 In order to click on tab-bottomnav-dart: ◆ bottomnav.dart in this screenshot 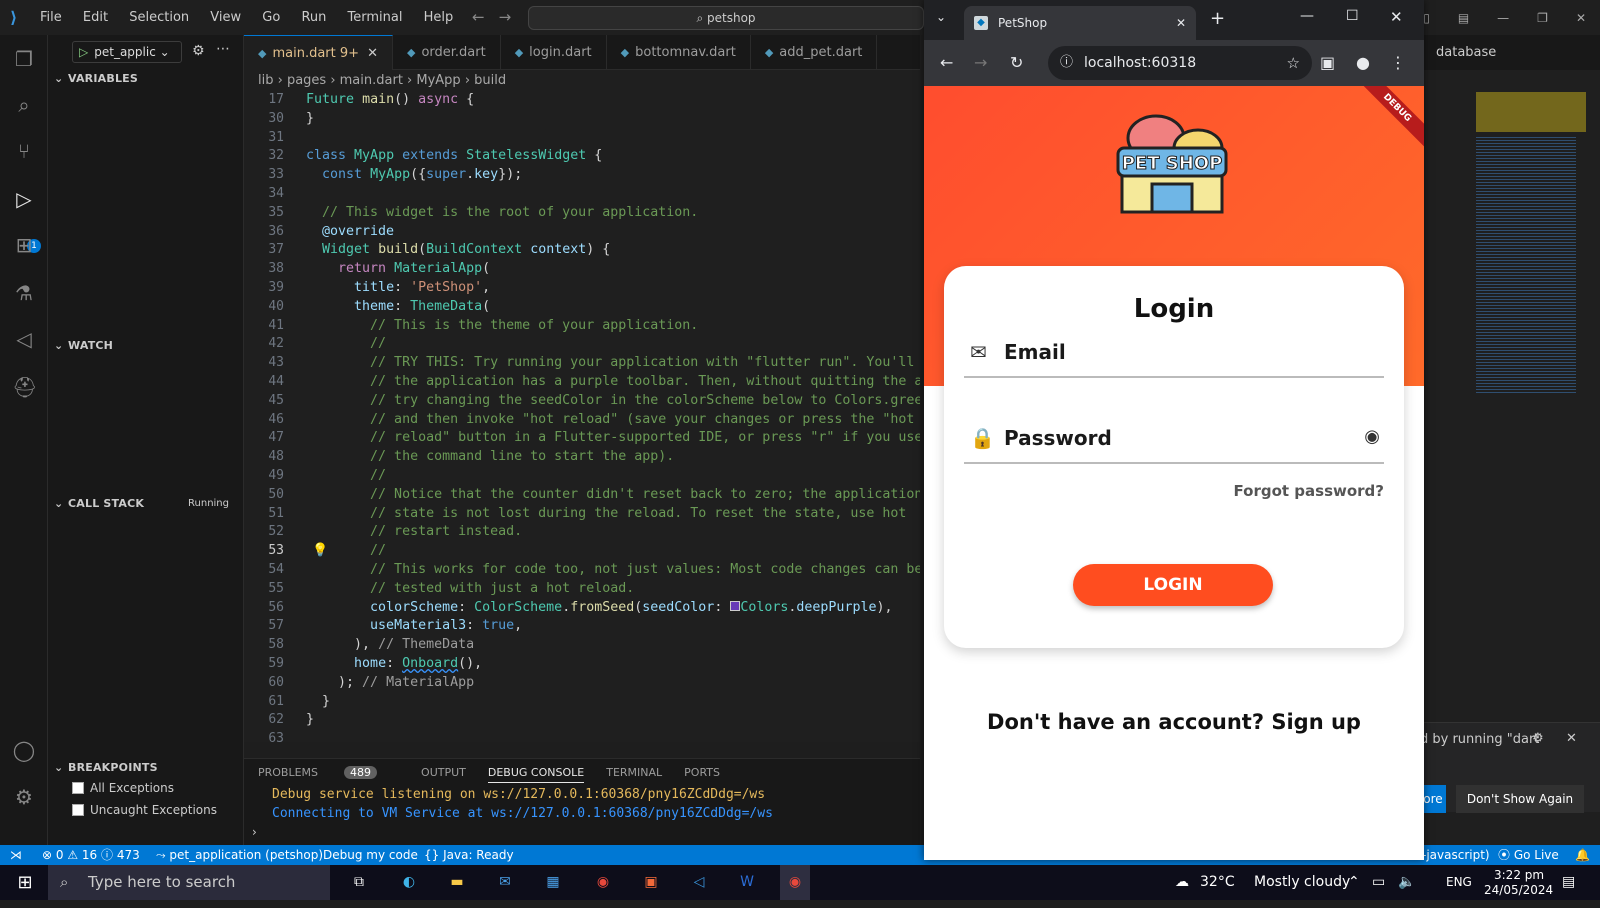, I will do `click(679, 52)`.